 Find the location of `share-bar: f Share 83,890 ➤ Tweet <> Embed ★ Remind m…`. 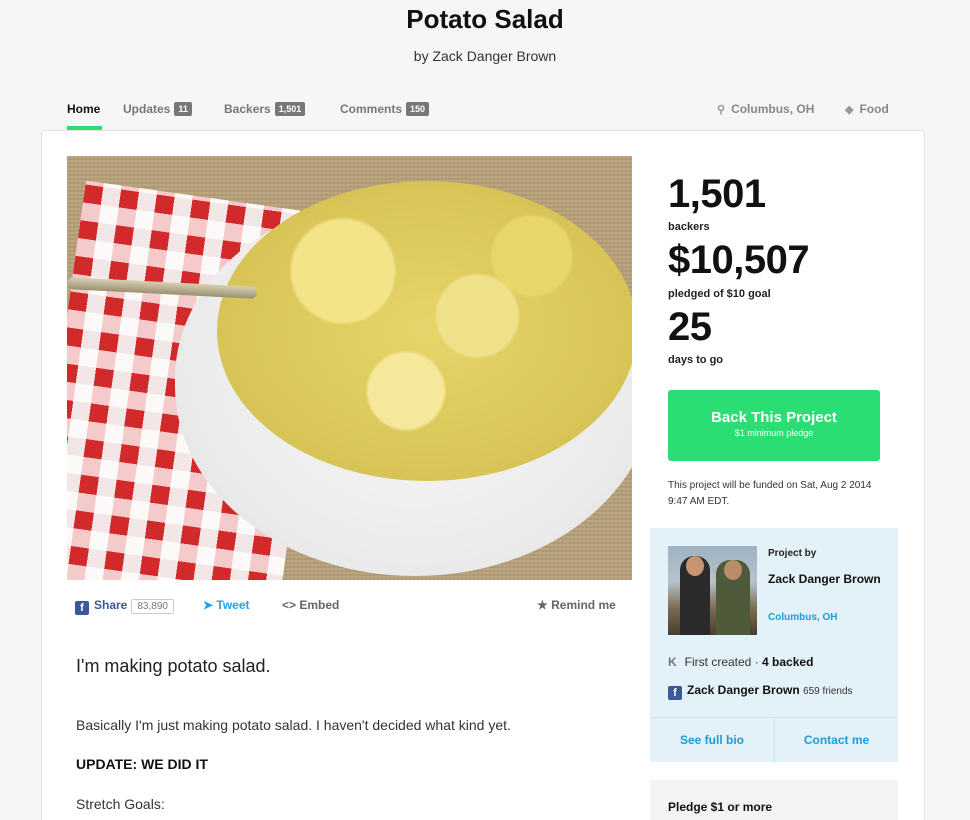

share-bar: f Share 83,890 ➤ Tweet <> Embed ★ Remind m… is located at coordinates (350, 608).